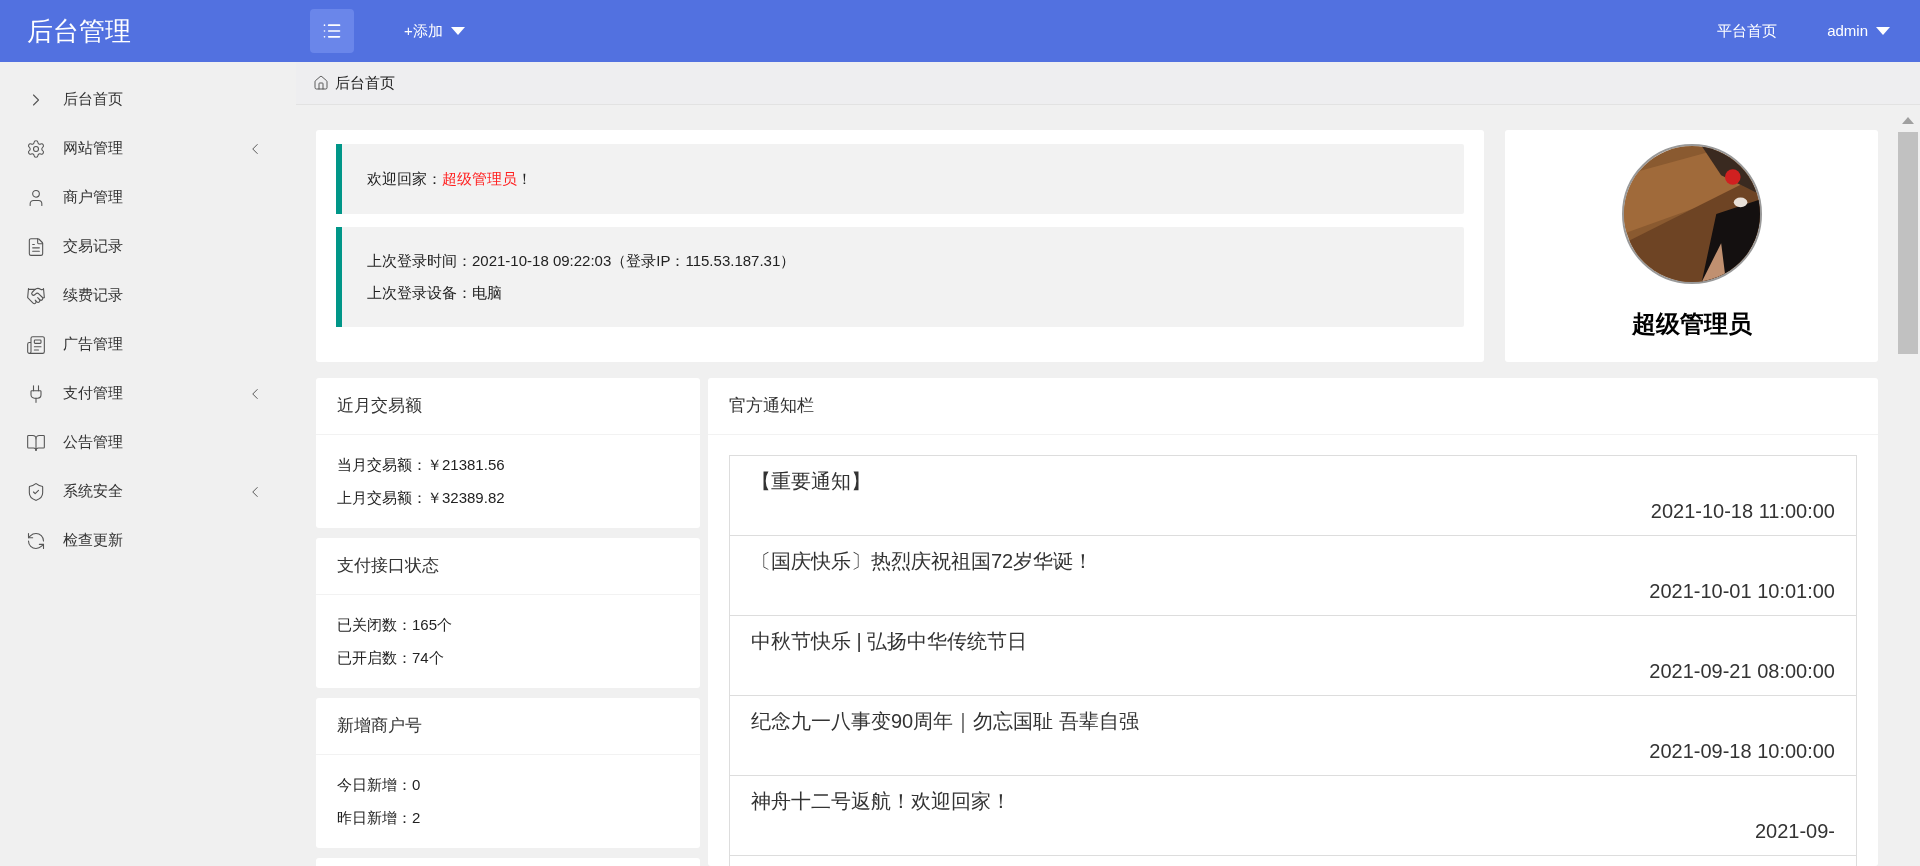 The width and height of the screenshot is (1920, 866). I want to click on settings-icon, so click(36, 148).